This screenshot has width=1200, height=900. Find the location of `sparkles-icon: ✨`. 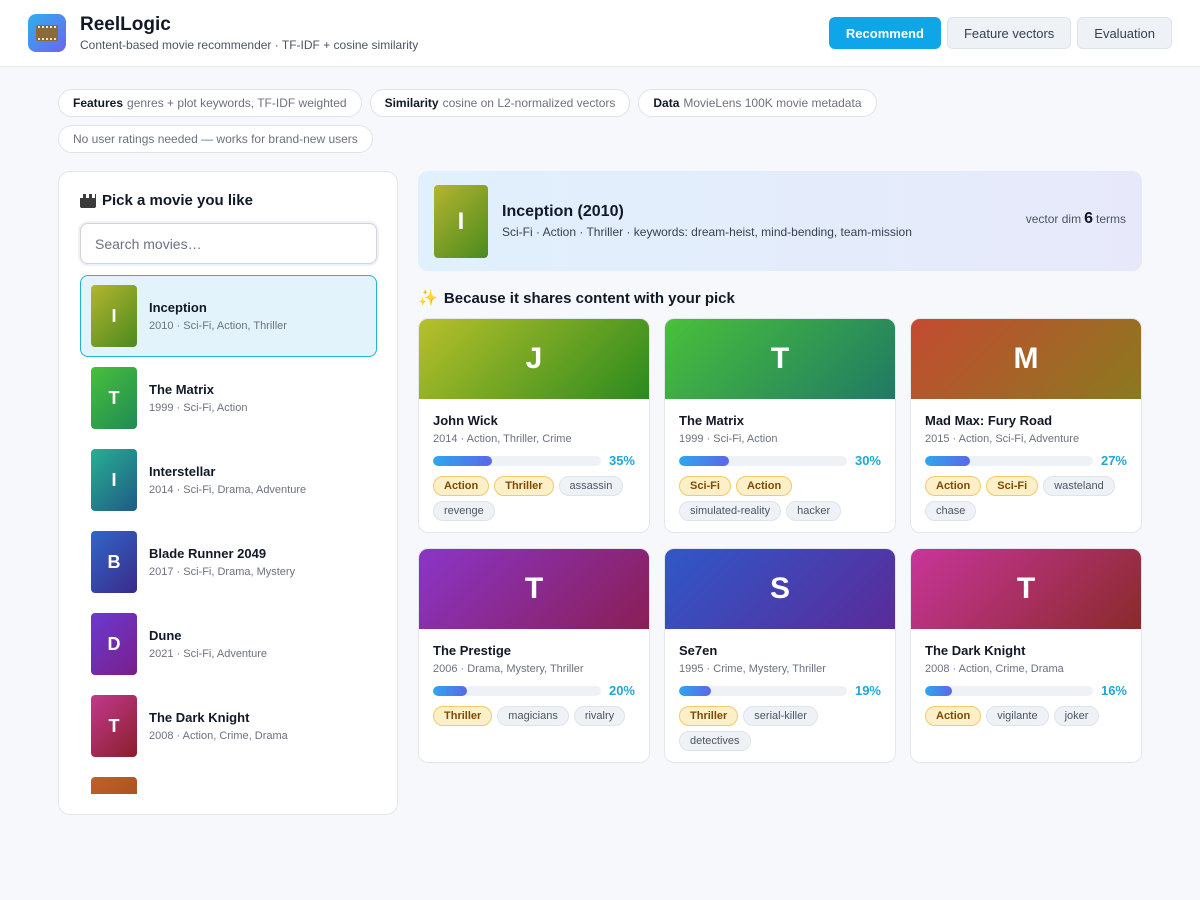

sparkles-icon: ✨ is located at coordinates (428, 298).